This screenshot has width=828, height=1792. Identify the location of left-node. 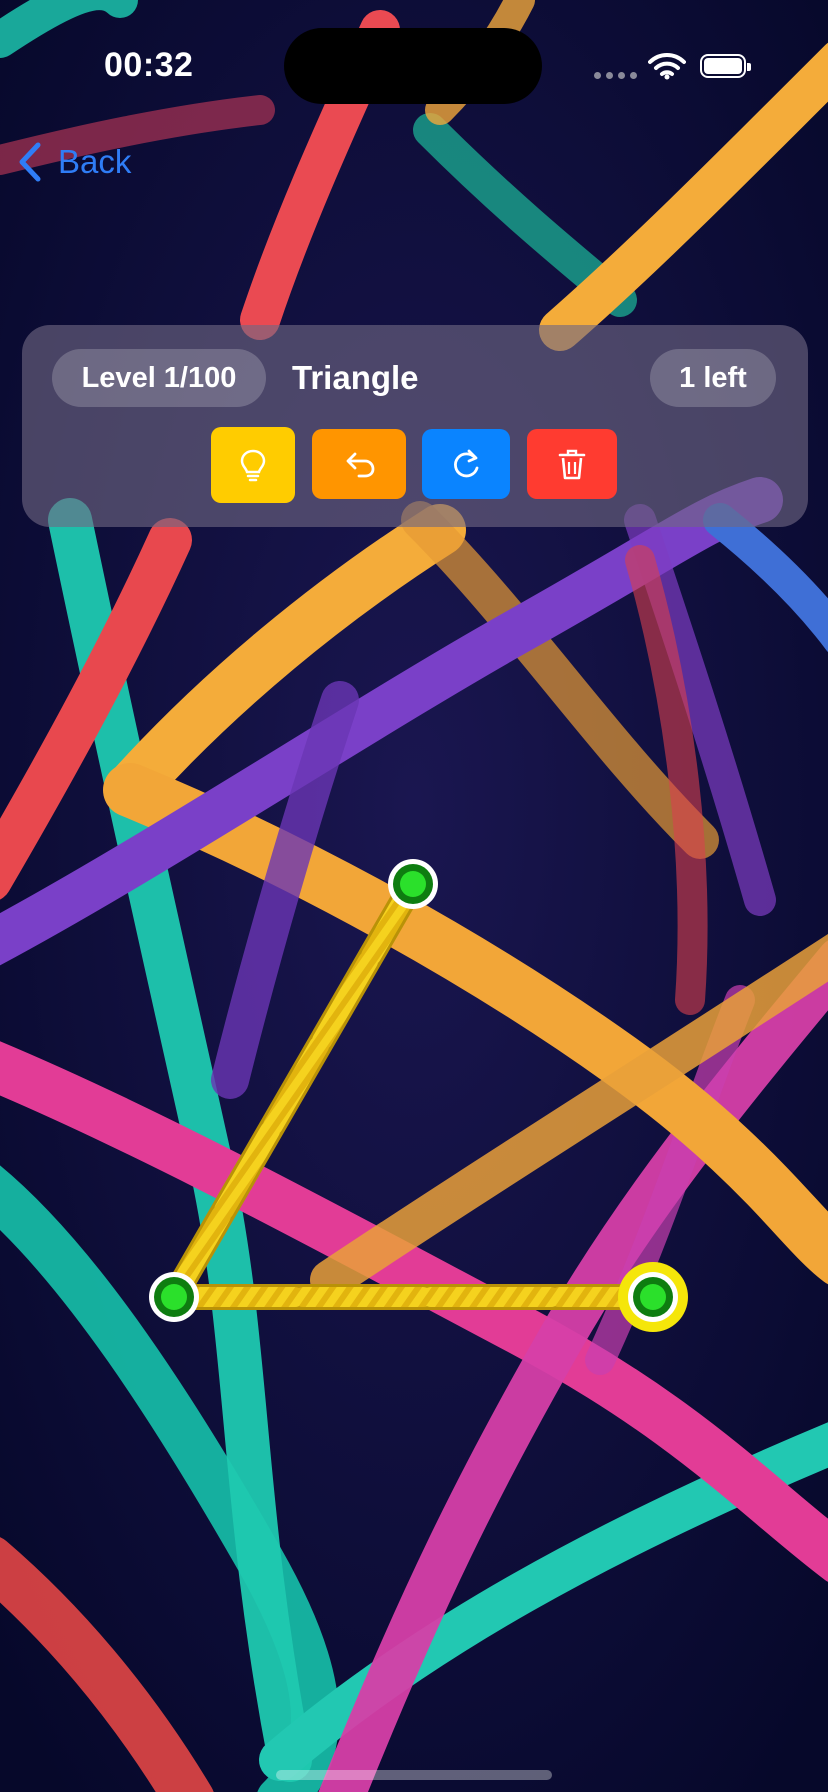
(174, 1297).